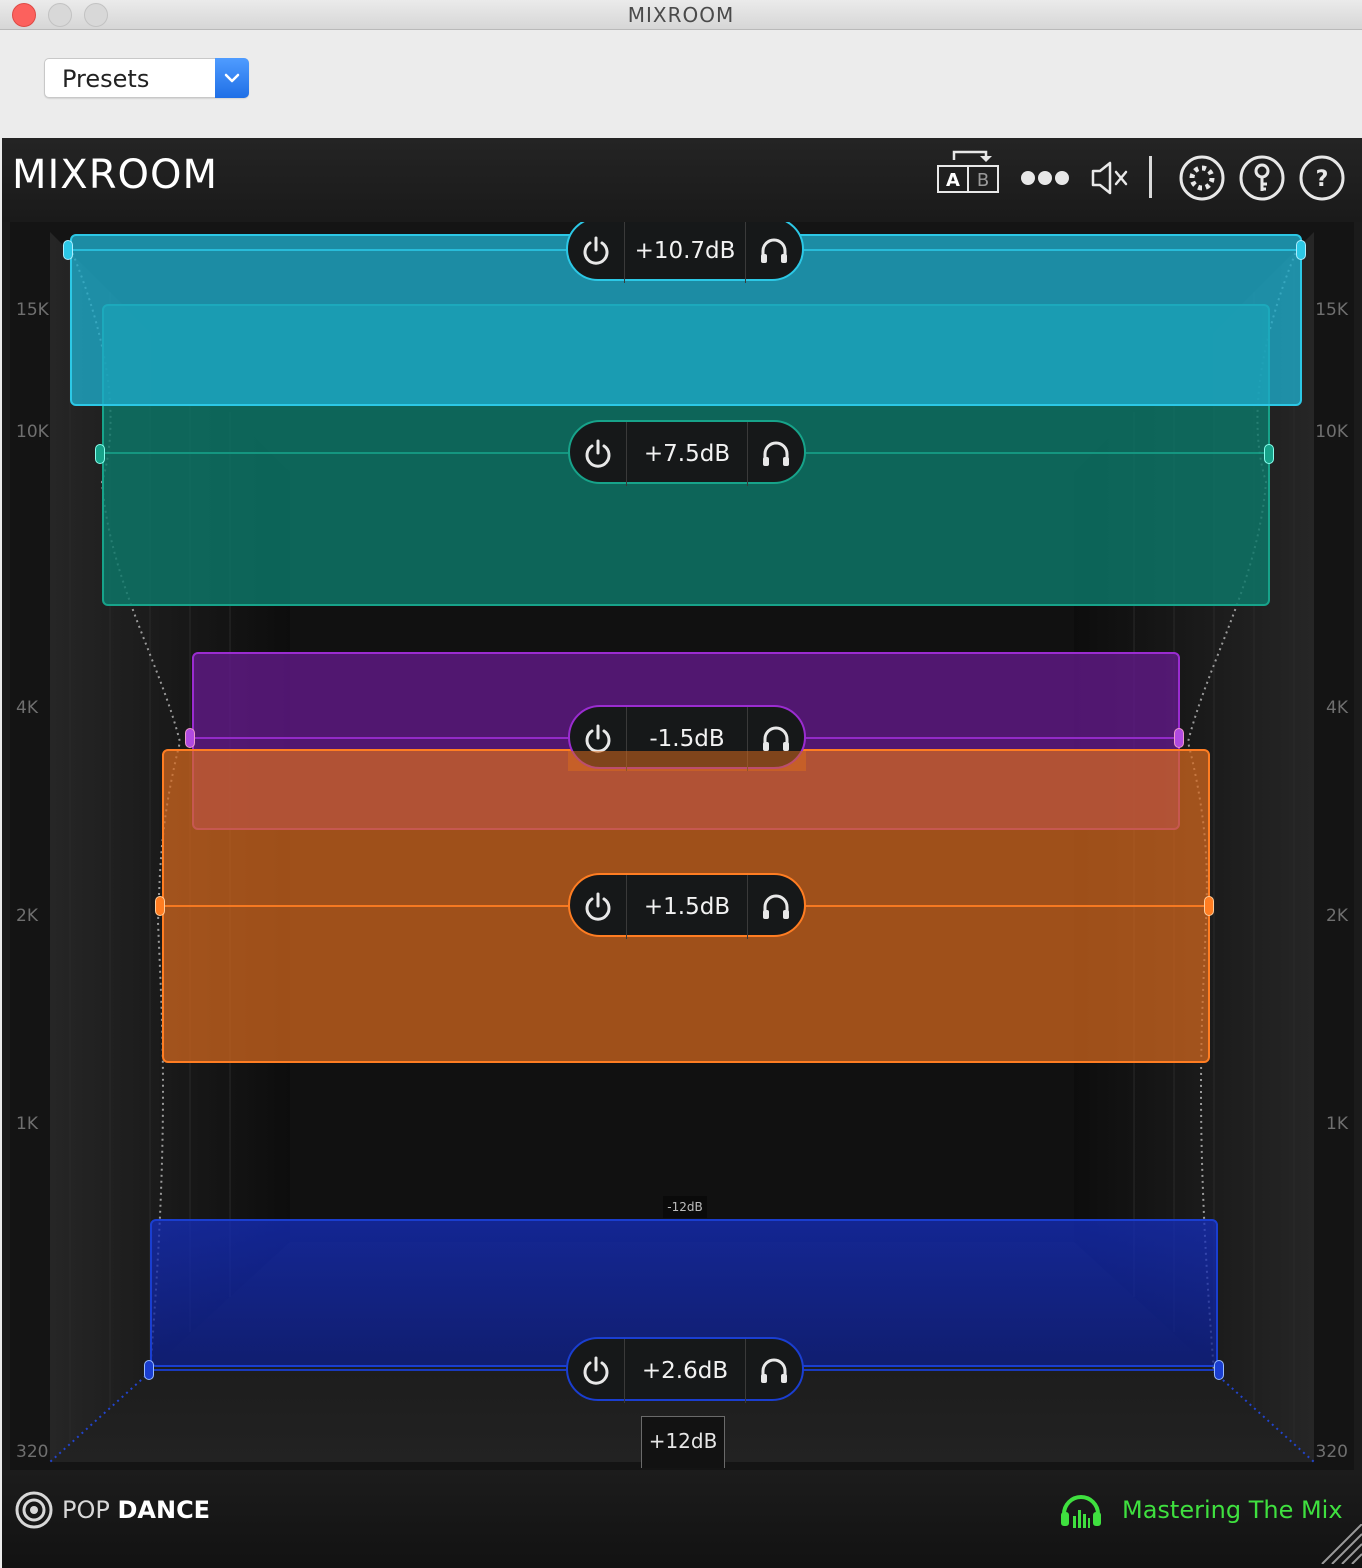 This screenshot has height=1568, width=1362. Describe the element at coordinates (32, 1452) in the screenshot. I see `freq-label-left: 320` at that location.